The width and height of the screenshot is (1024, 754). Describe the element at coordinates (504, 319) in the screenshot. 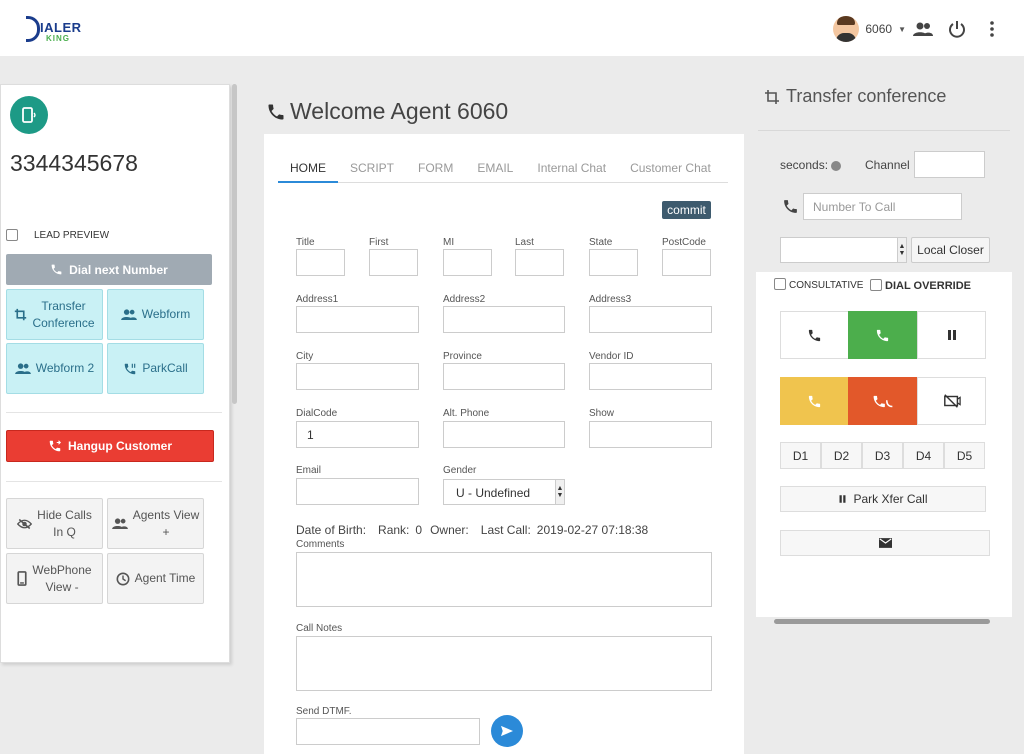

I see `address2-field` at that location.